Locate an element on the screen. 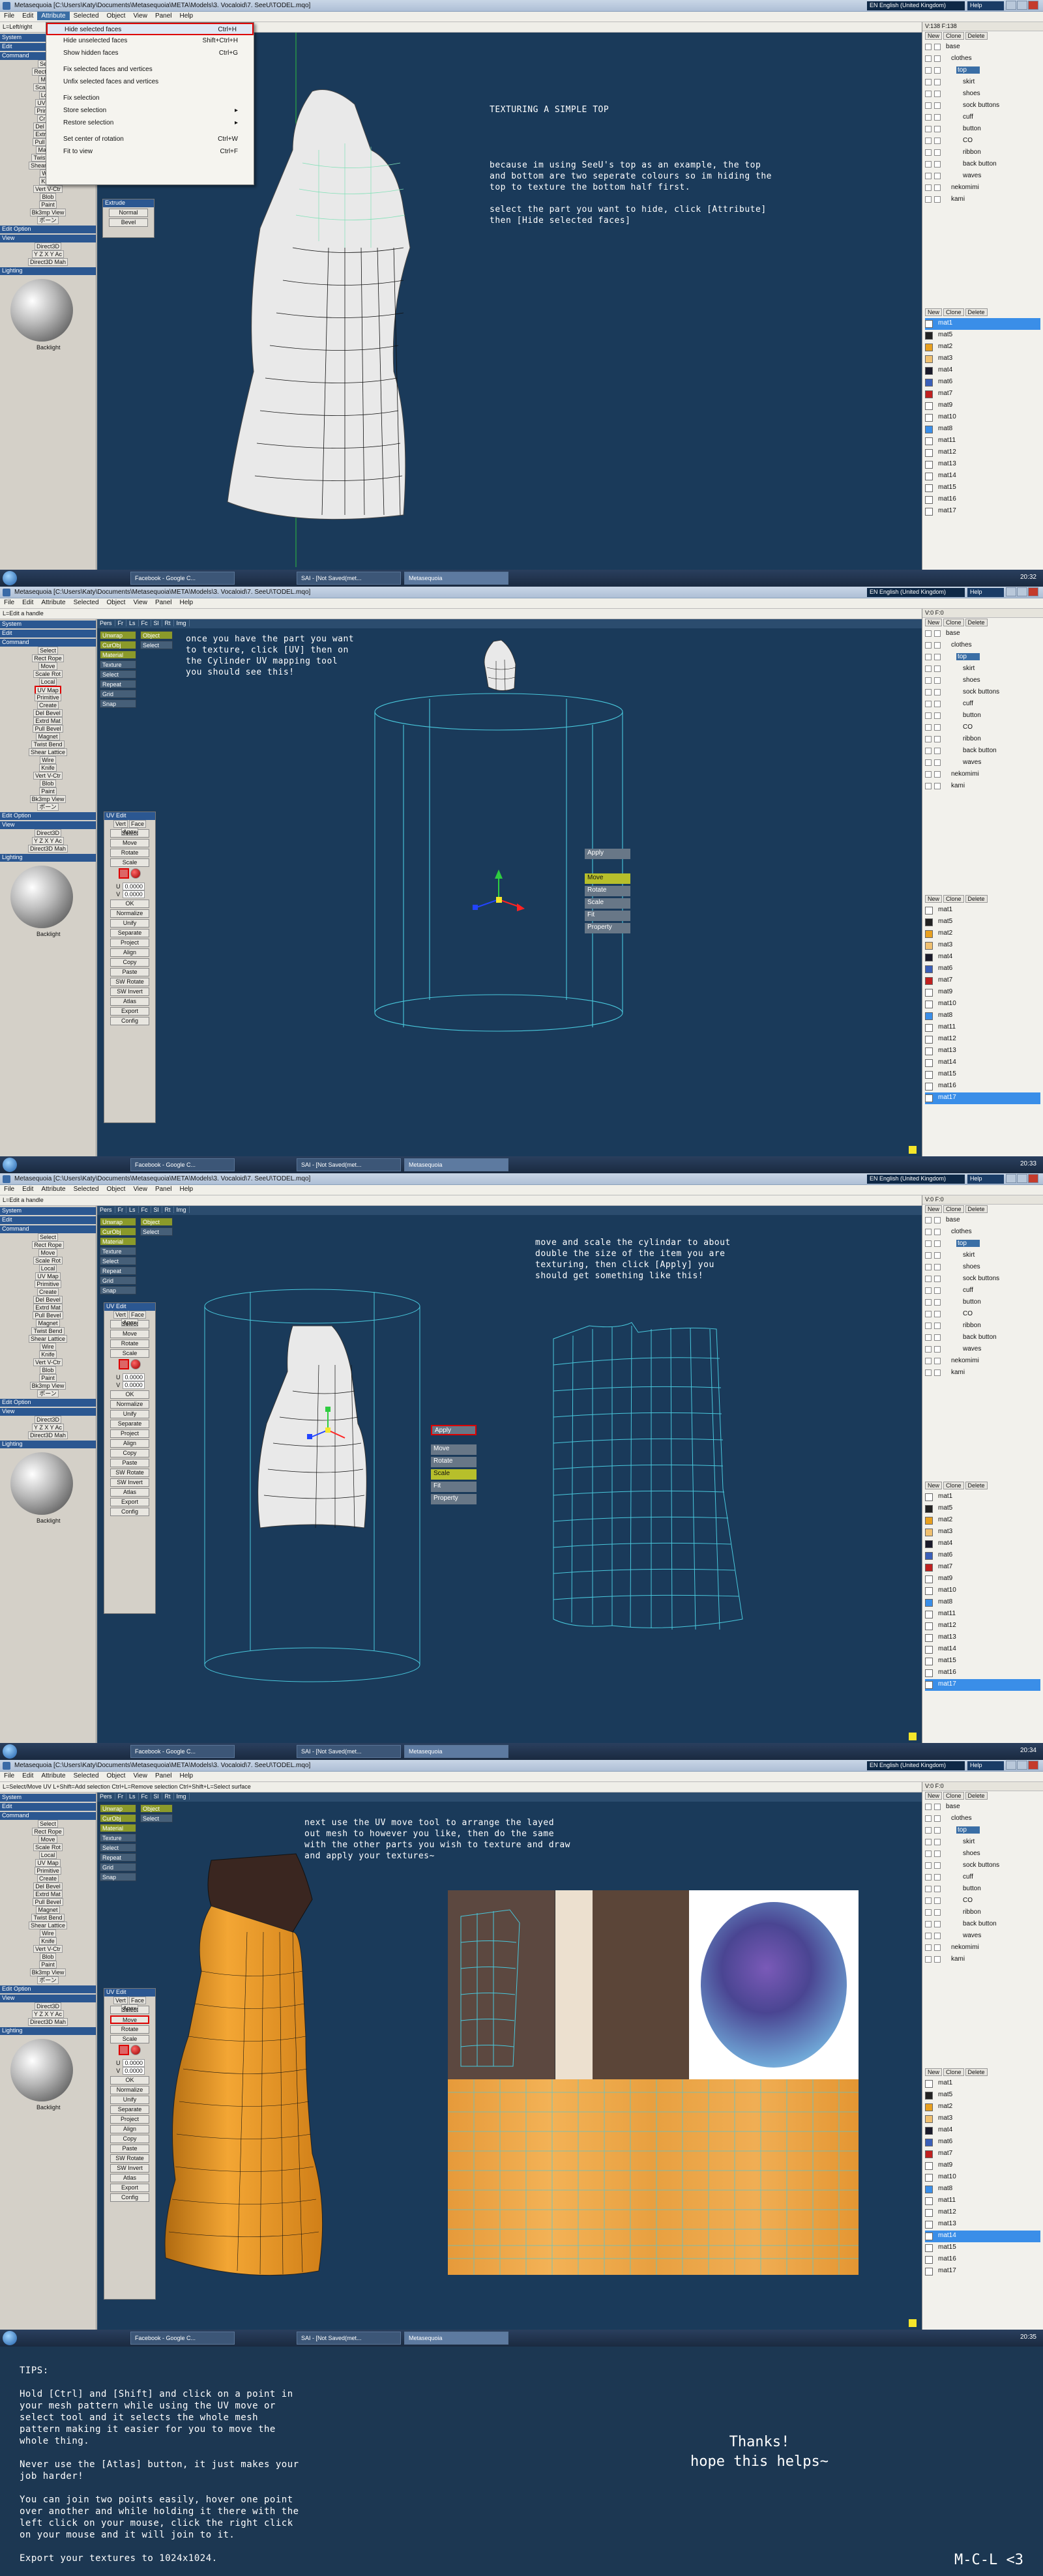 The image size is (1043, 2576). property-handle-button: Property is located at coordinates (454, 1499).